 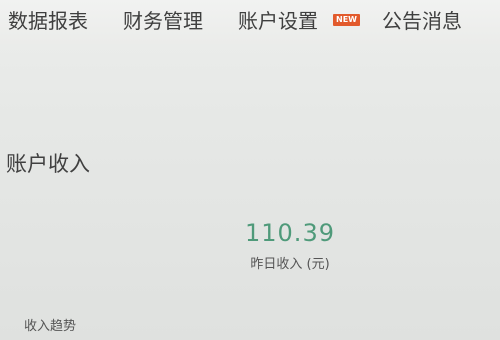 What do you see at coordinates (290, 264) in the screenshot?
I see `yesterday-income-label: 昨日收入 (元)` at bounding box center [290, 264].